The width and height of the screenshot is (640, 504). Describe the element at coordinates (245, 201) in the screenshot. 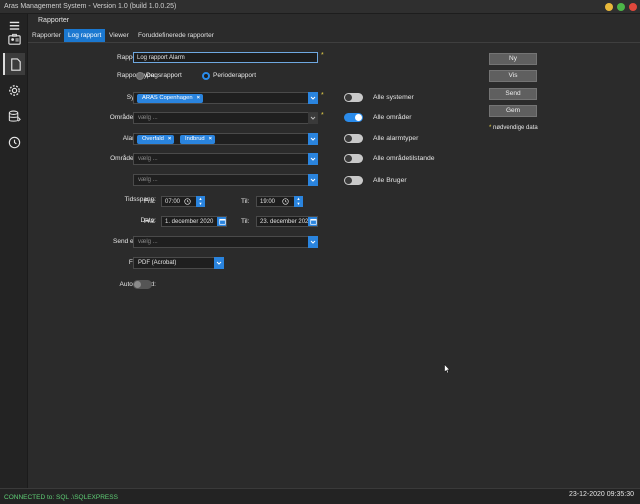

I see `timespan-to-label: Til:` at that location.